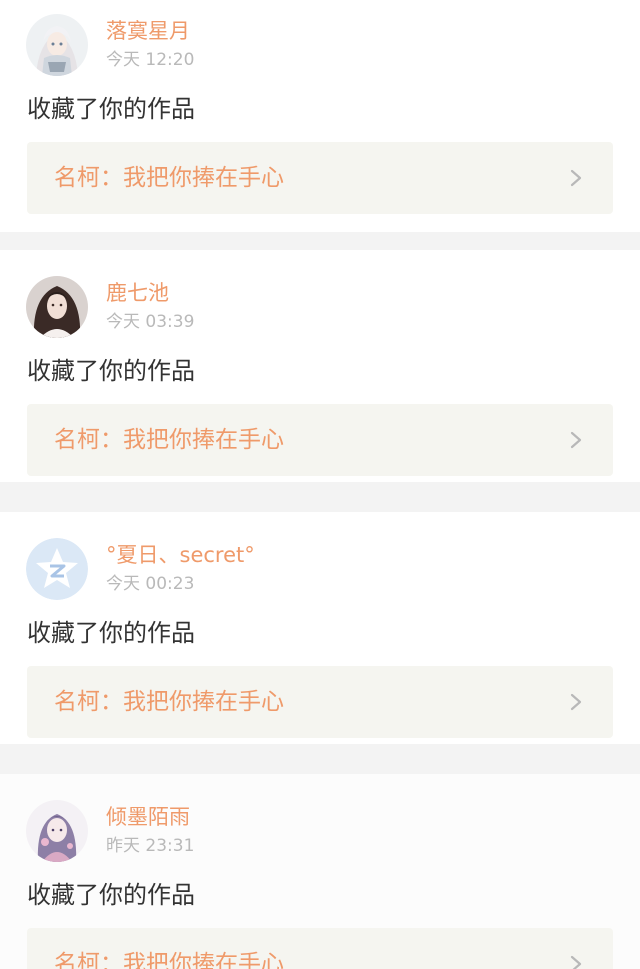 The height and width of the screenshot is (969, 640). What do you see at coordinates (150, 322) in the screenshot?
I see `timestamp: 今天 03:39` at bounding box center [150, 322].